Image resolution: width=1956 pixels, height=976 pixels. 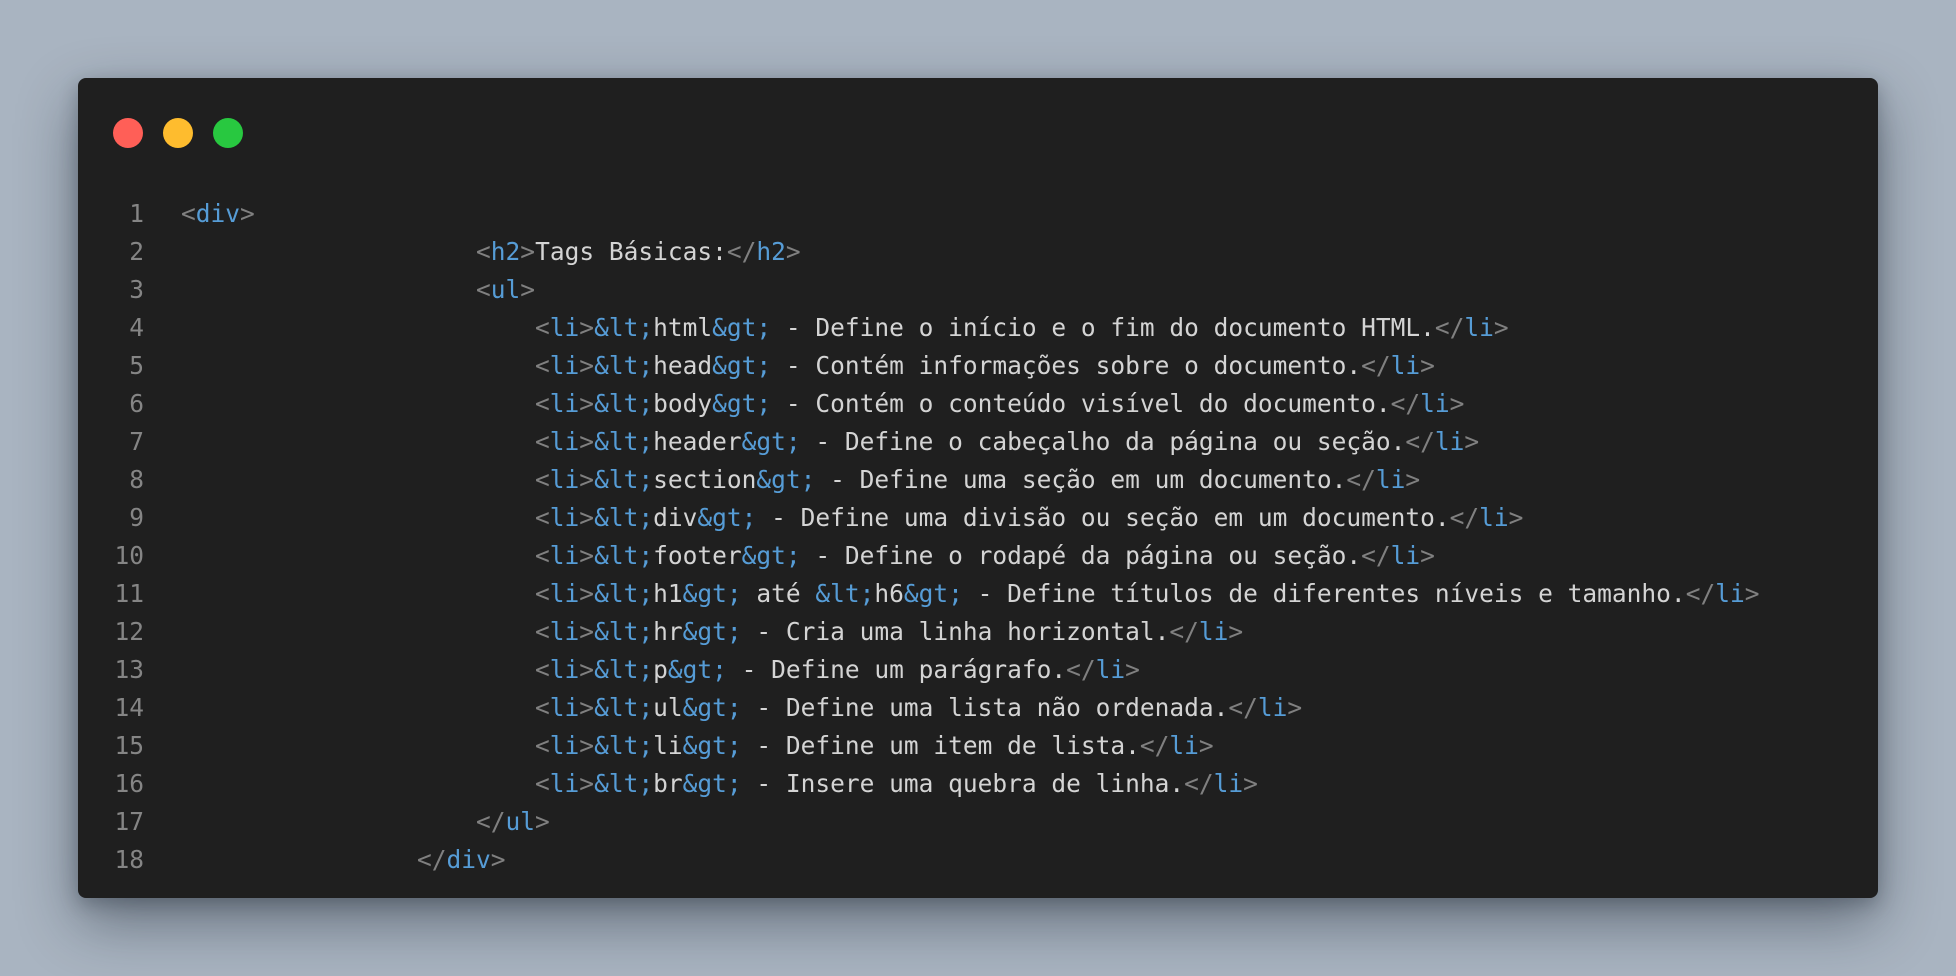 I want to click on code-text: li, so click(x=668, y=745).